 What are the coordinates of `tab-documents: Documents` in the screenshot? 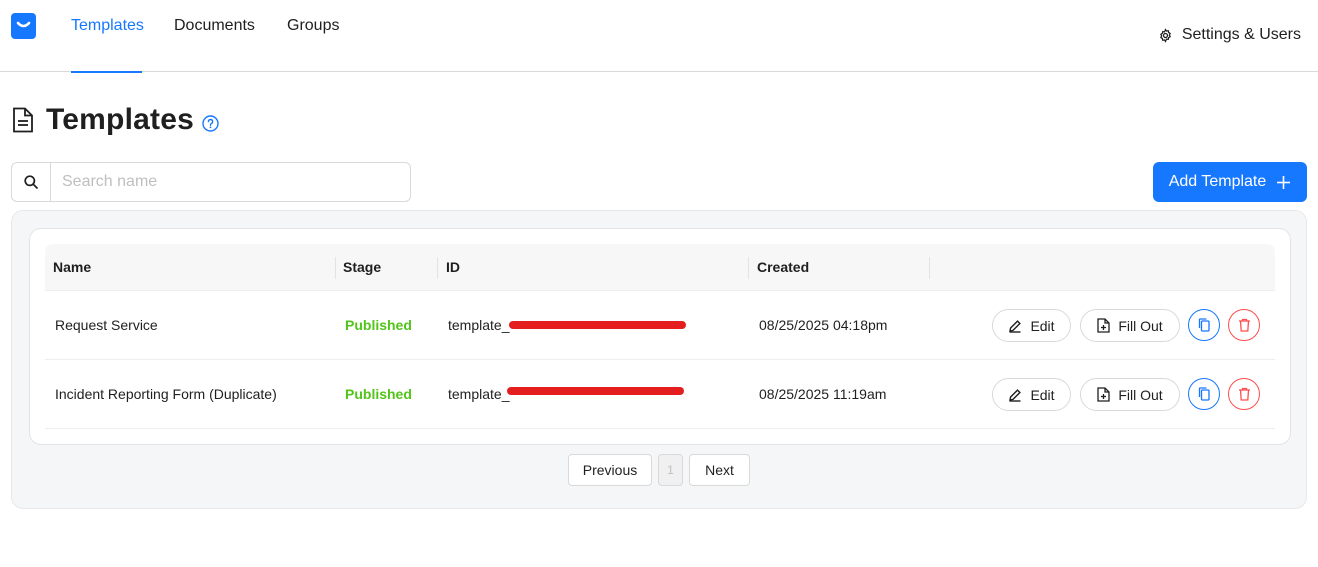 It's located at (214, 44).